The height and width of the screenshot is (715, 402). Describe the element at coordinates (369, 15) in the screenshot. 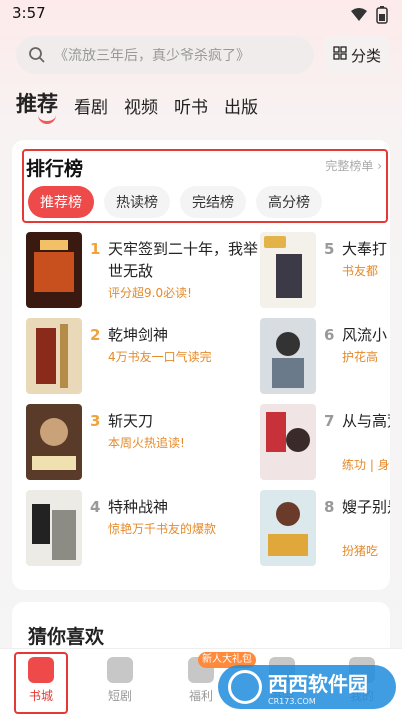

I see `status-icons` at that location.